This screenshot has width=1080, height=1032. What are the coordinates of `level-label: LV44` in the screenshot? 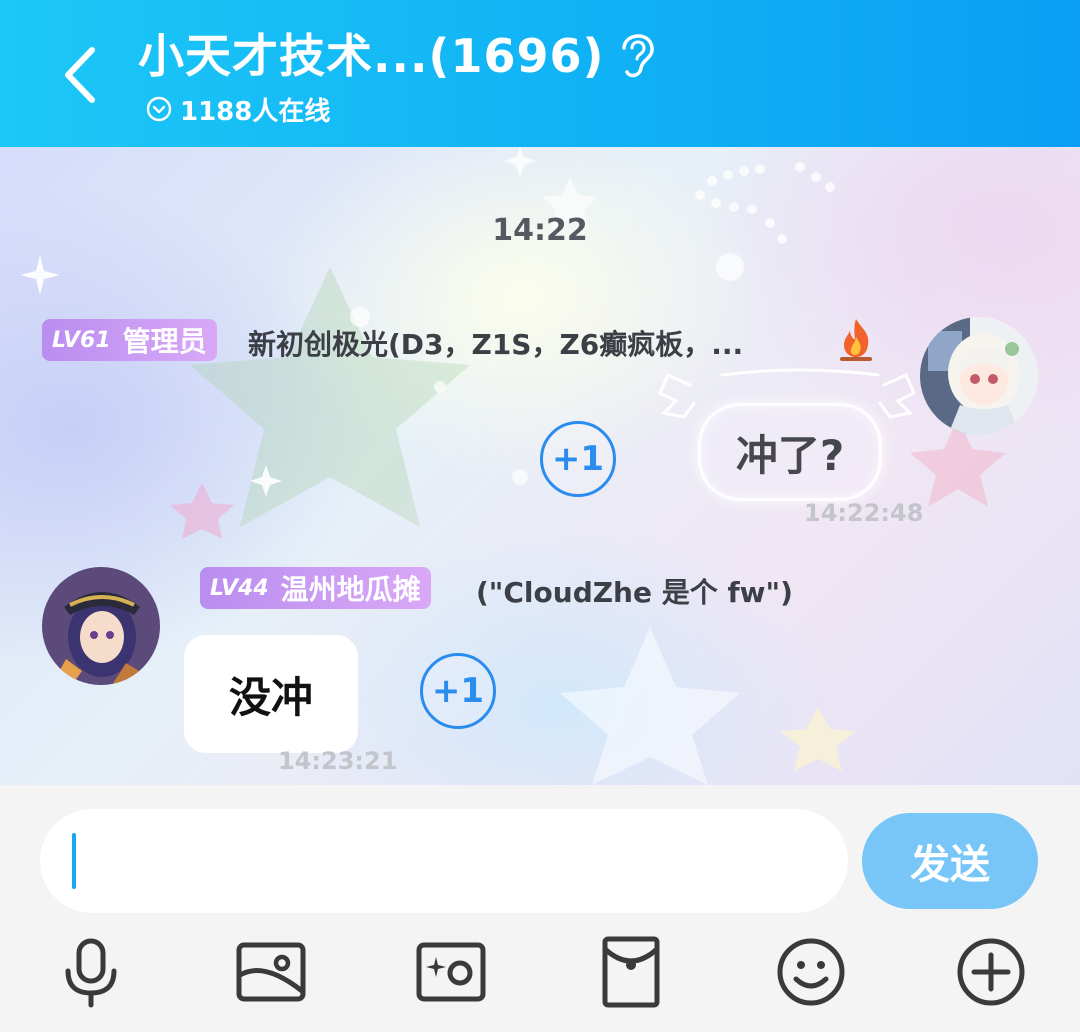 It's located at (239, 588).